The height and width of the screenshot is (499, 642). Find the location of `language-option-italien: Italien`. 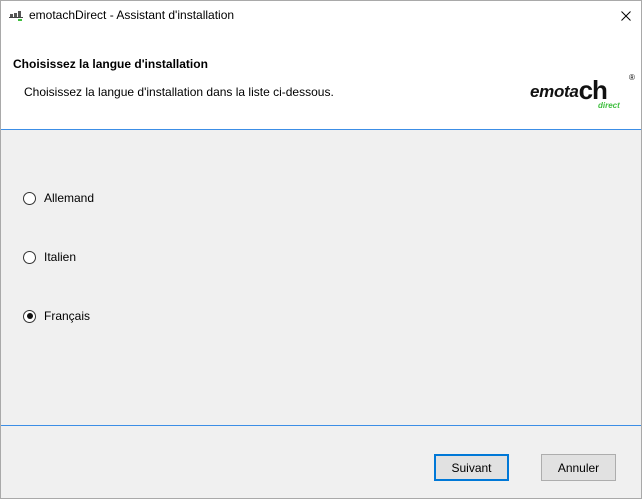

language-option-italien: Italien is located at coordinates (49, 257).